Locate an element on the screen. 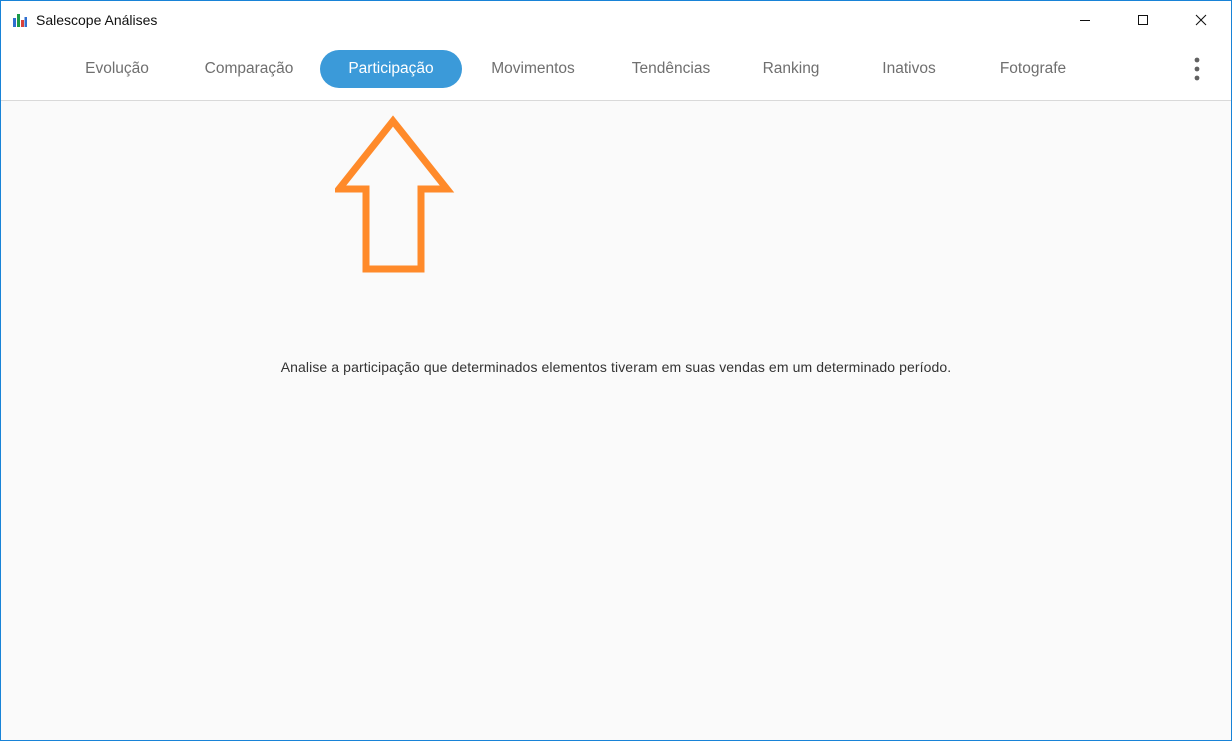 This screenshot has height=741, width=1232. minimize-icon is located at coordinates (1085, 20).